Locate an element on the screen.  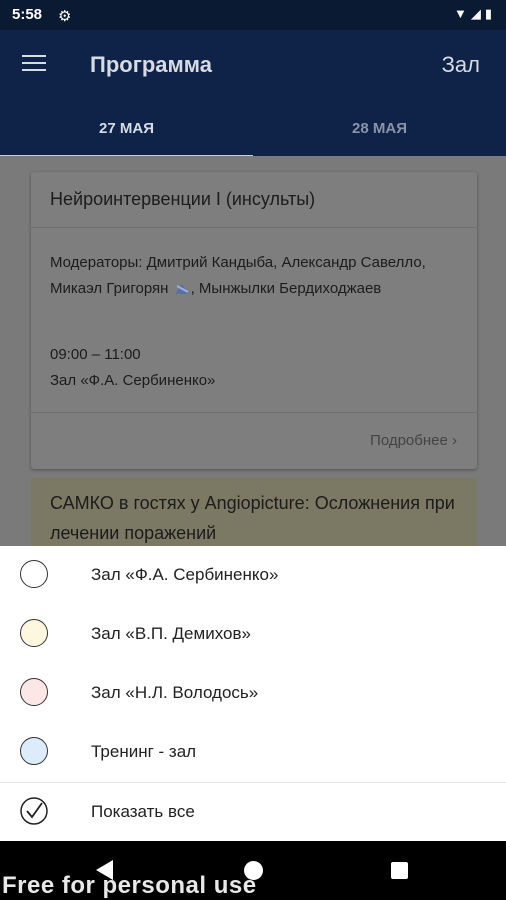
filter-item: Зал «Н.Л. Володось» is located at coordinates (253, 693).